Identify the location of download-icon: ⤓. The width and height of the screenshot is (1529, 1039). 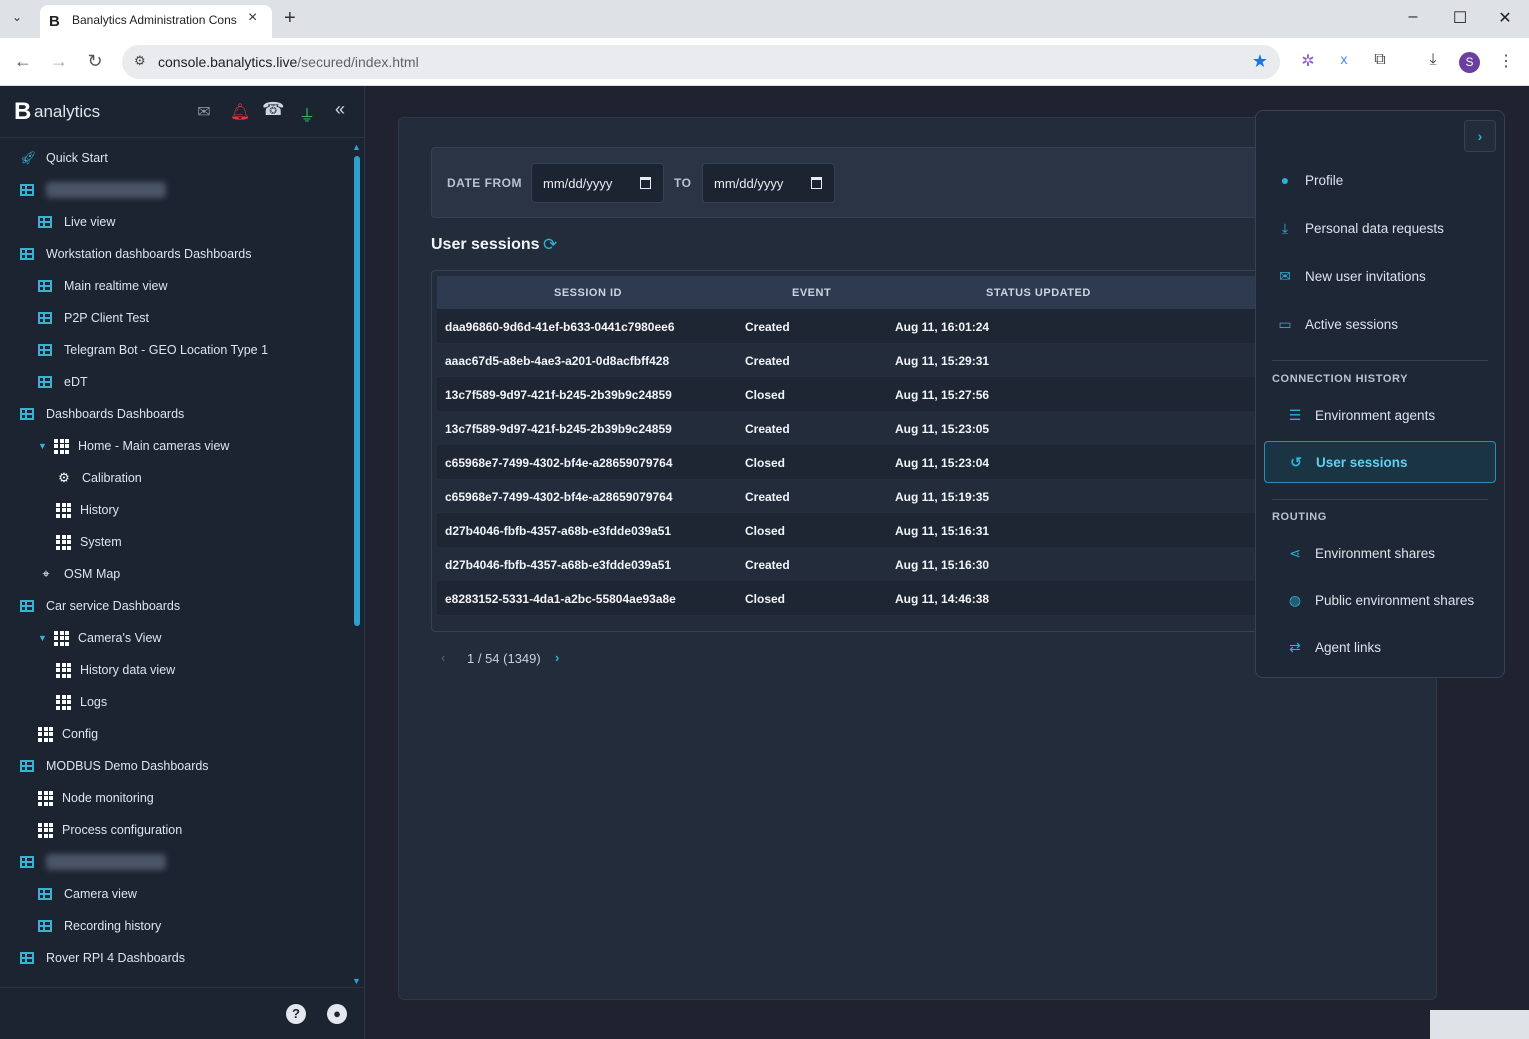
(1285, 227).